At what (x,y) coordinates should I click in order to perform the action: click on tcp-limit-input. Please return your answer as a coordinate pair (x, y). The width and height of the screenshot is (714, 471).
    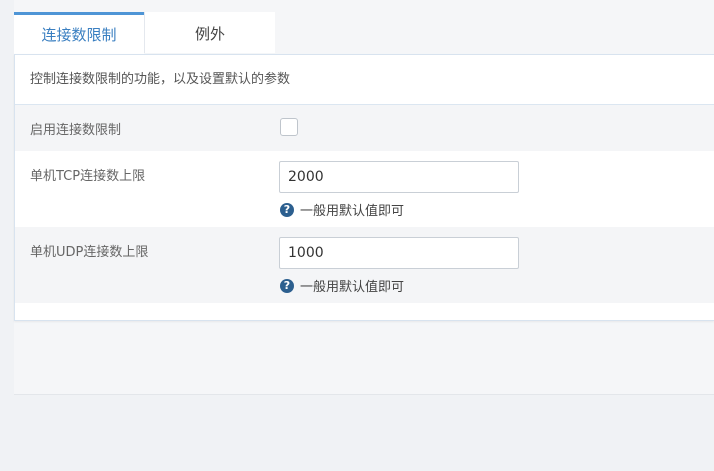
    Looking at the image, I should click on (399, 177).